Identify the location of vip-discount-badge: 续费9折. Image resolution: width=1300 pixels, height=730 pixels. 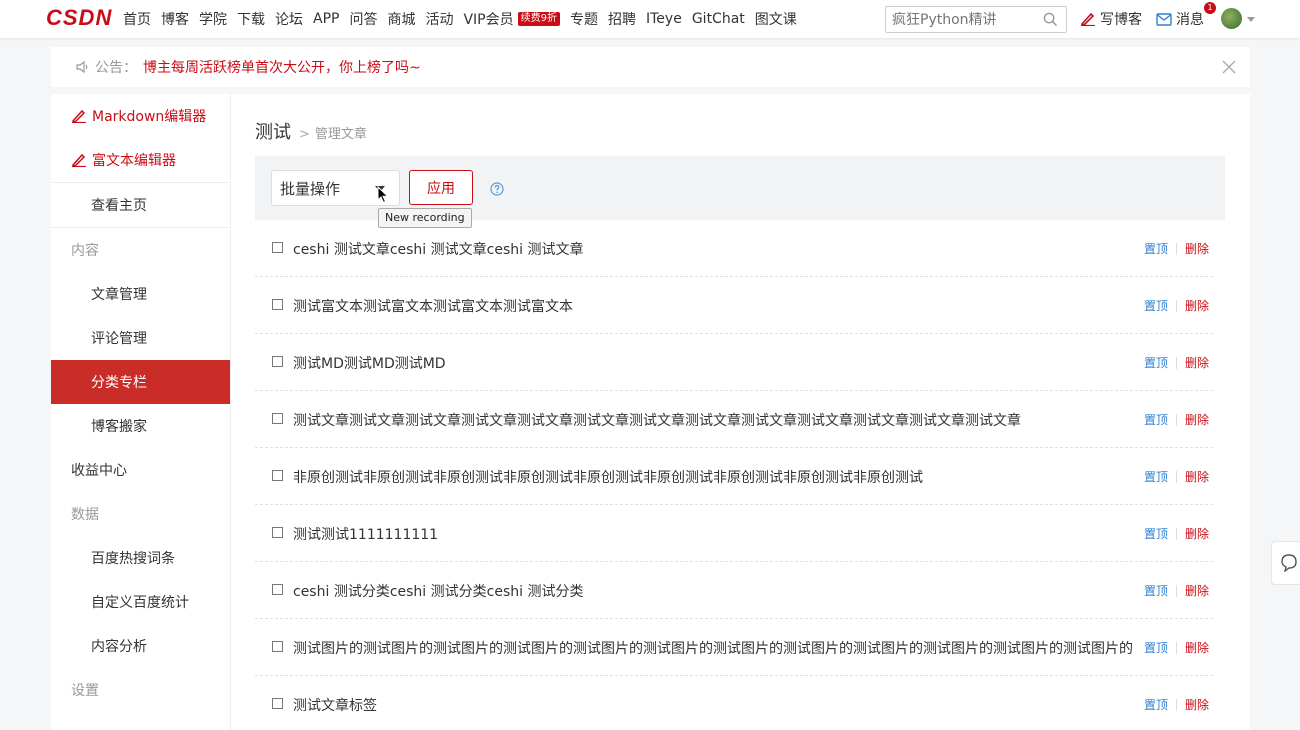
(538, 19).